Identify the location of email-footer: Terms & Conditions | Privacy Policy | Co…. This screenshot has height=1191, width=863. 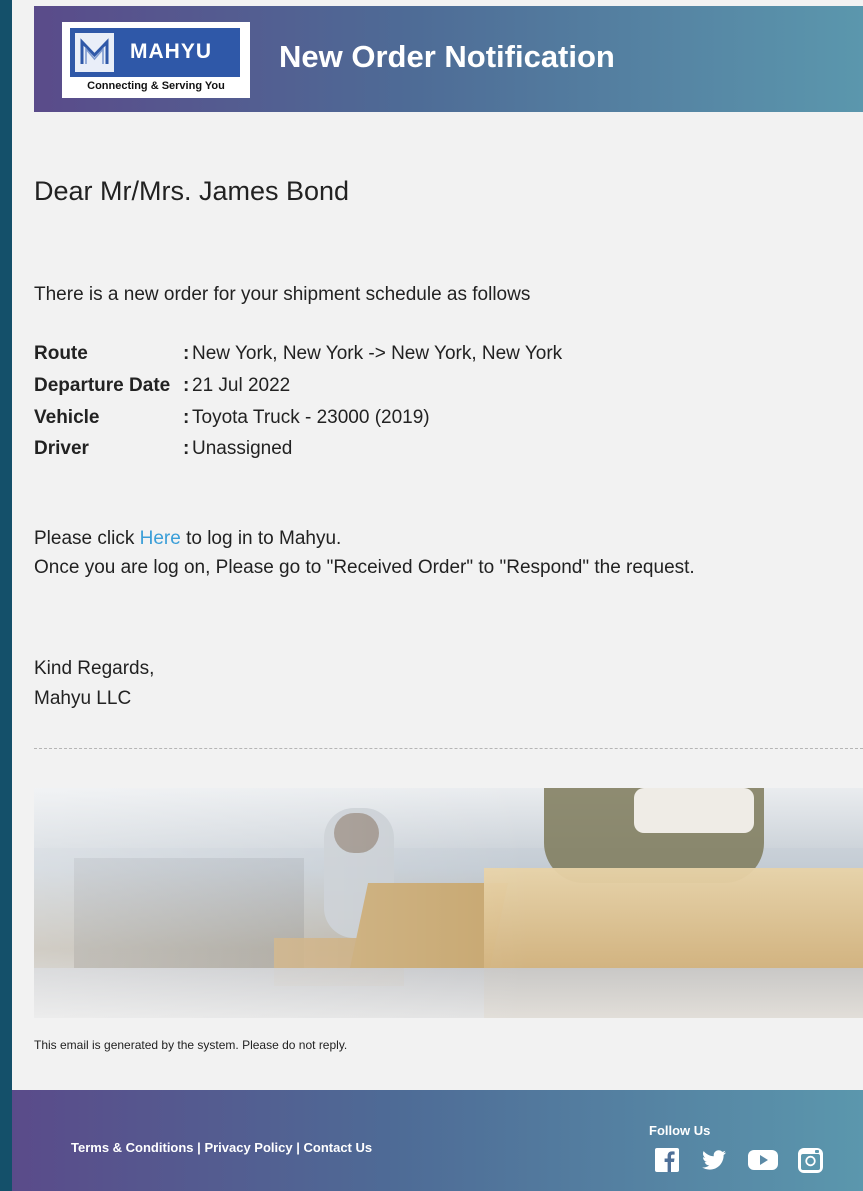
(437, 1140).